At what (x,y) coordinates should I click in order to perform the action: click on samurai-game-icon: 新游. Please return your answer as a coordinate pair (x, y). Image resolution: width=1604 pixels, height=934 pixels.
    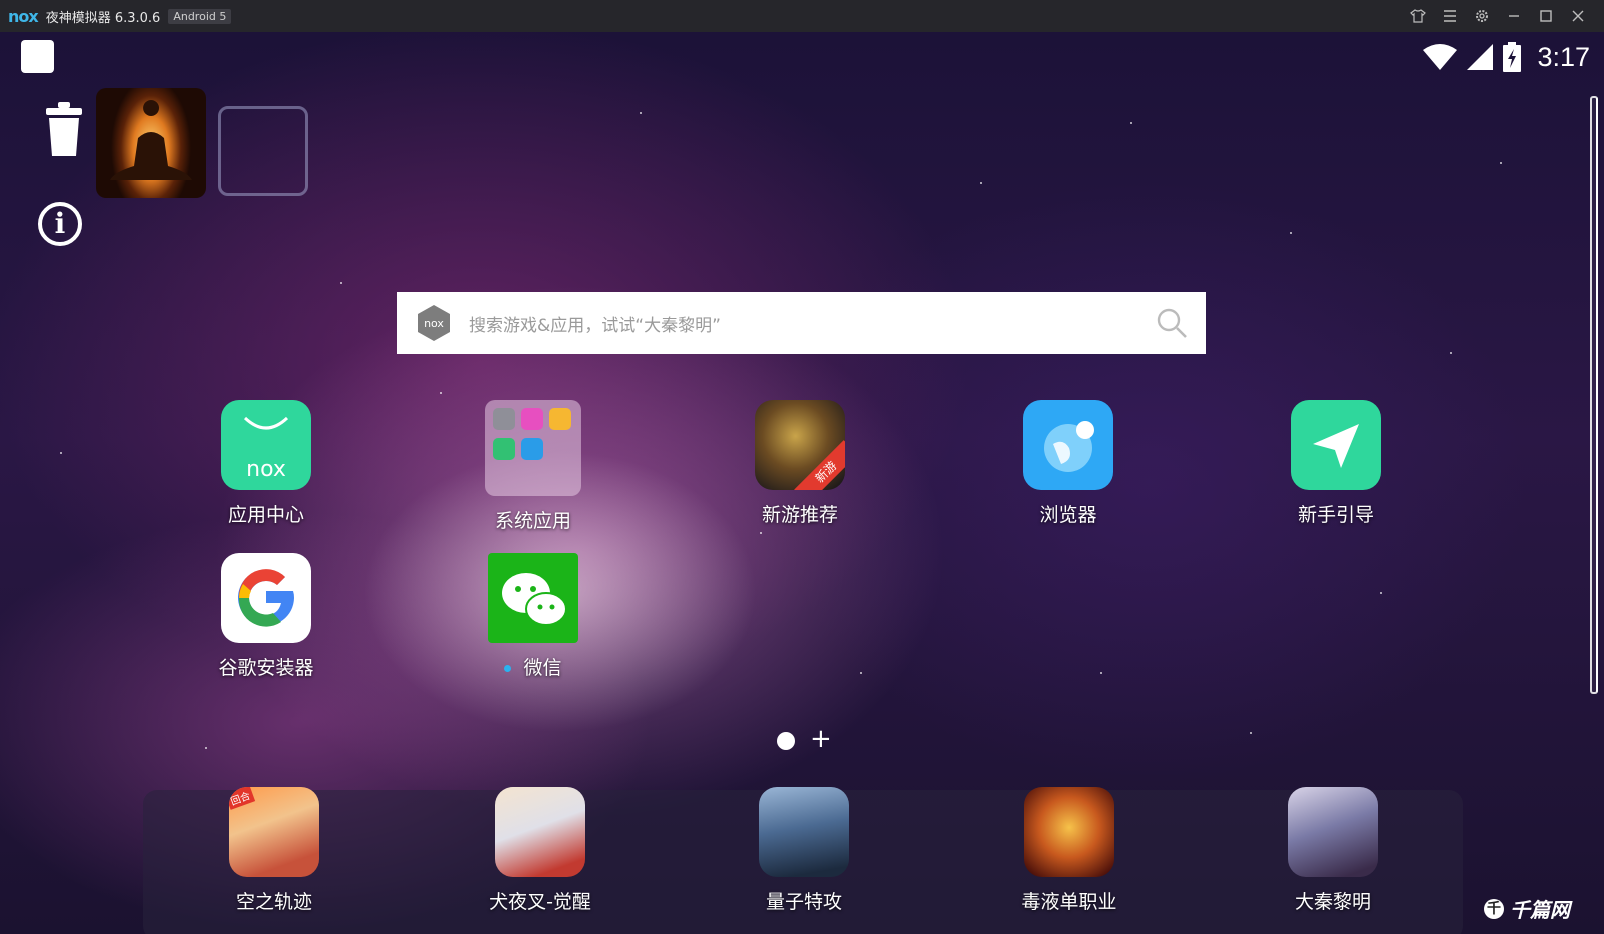
    Looking at the image, I should click on (800, 445).